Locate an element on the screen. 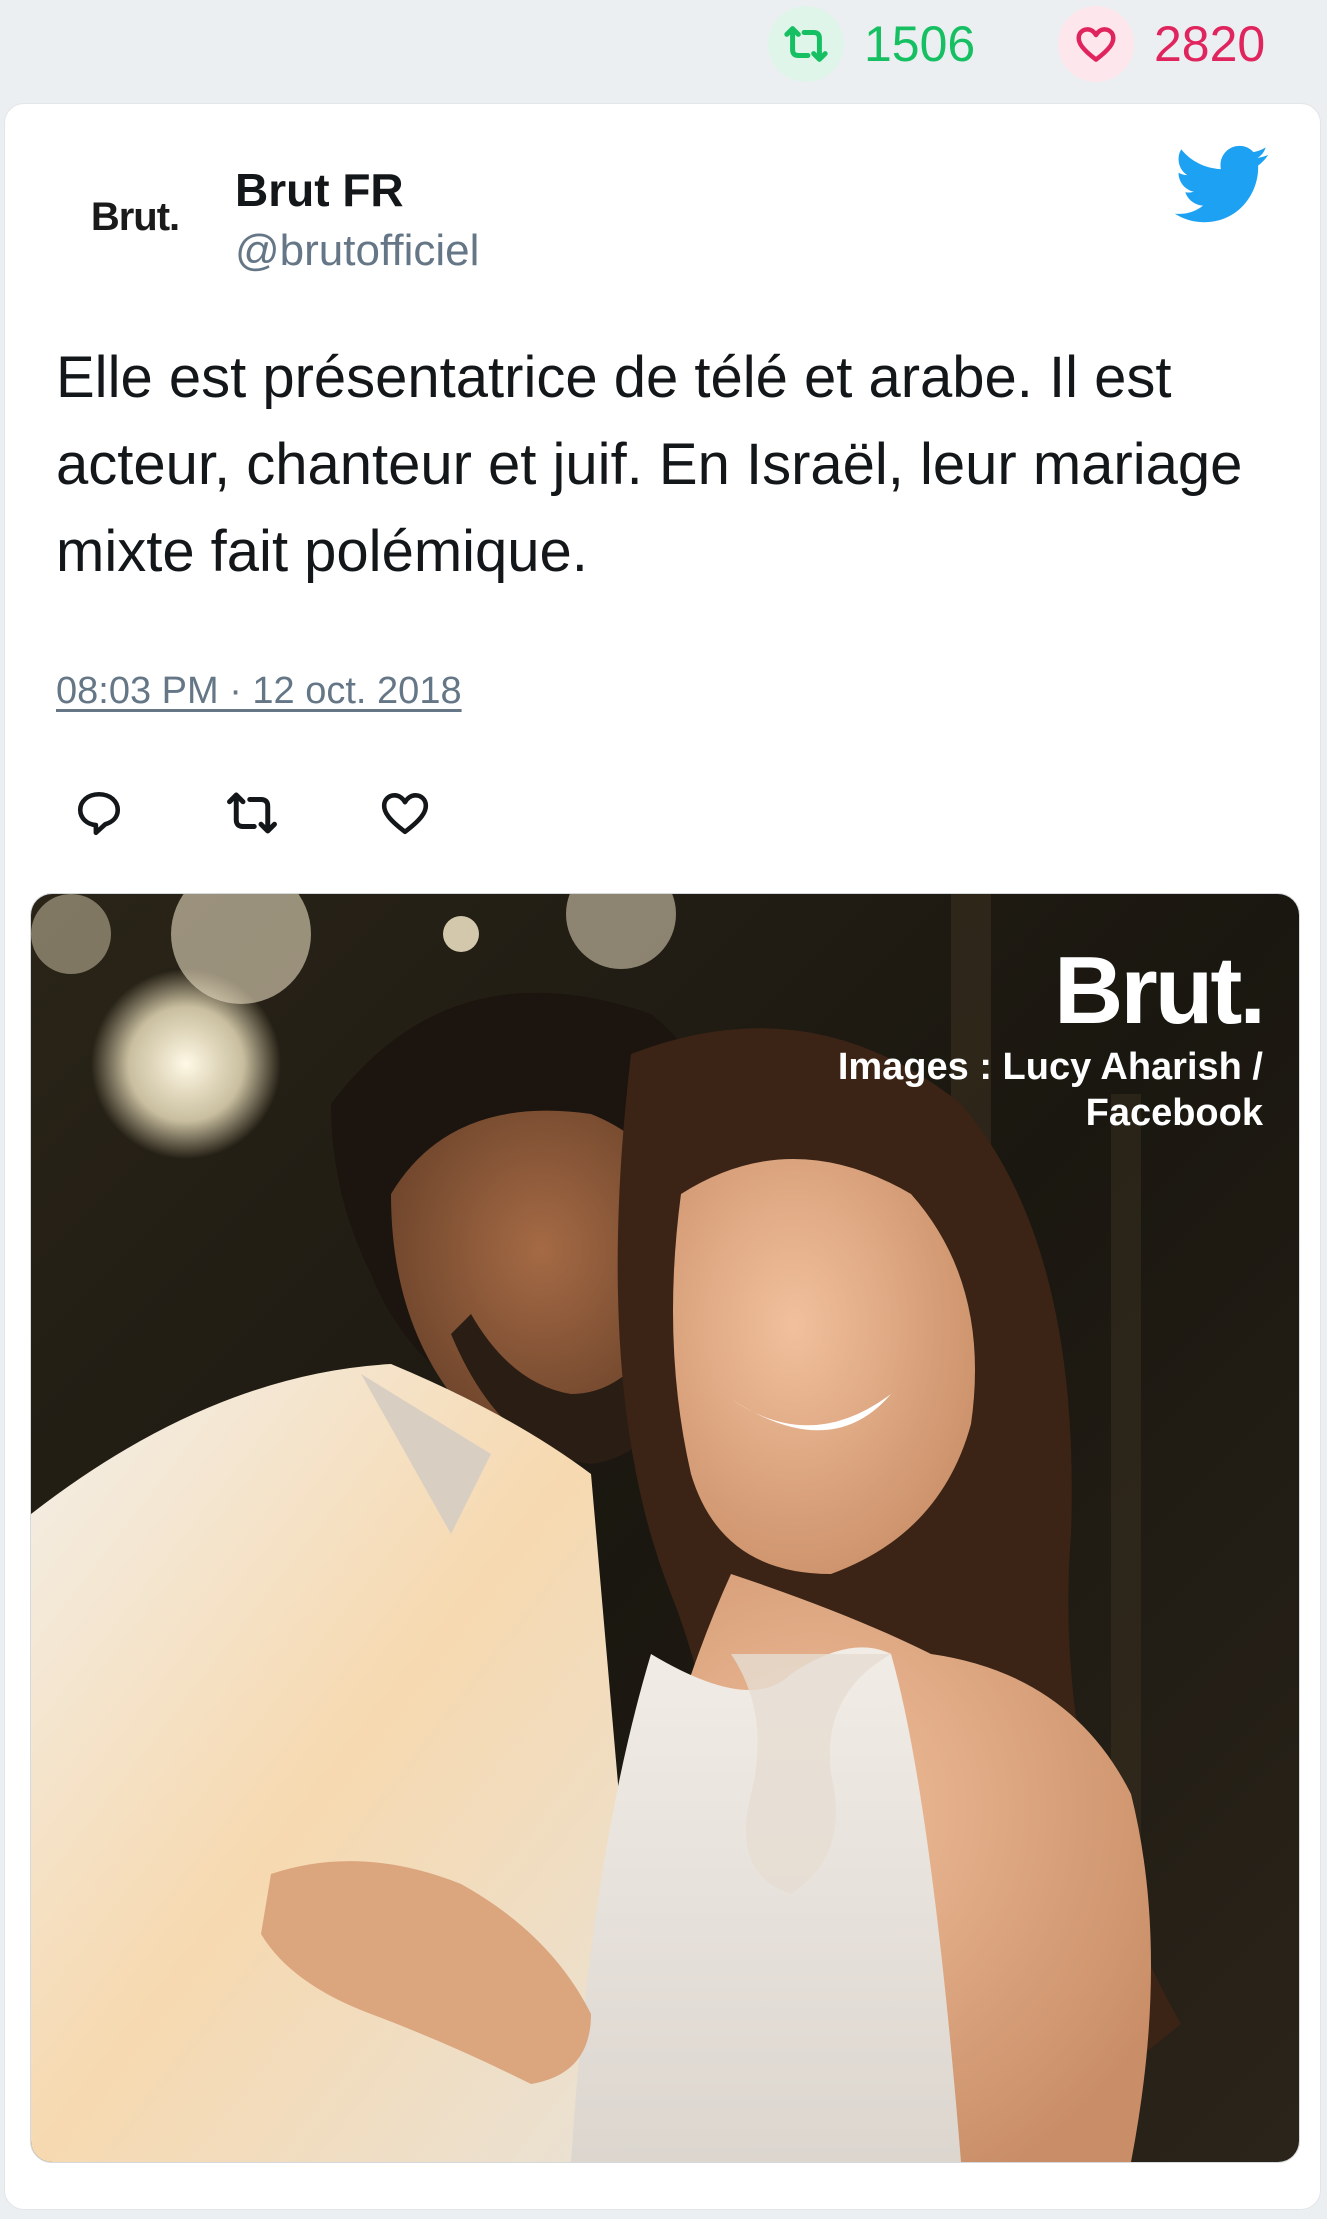 The height and width of the screenshot is (2219, 1327). like-count: 2820 is located at coordinates (1210, 44).